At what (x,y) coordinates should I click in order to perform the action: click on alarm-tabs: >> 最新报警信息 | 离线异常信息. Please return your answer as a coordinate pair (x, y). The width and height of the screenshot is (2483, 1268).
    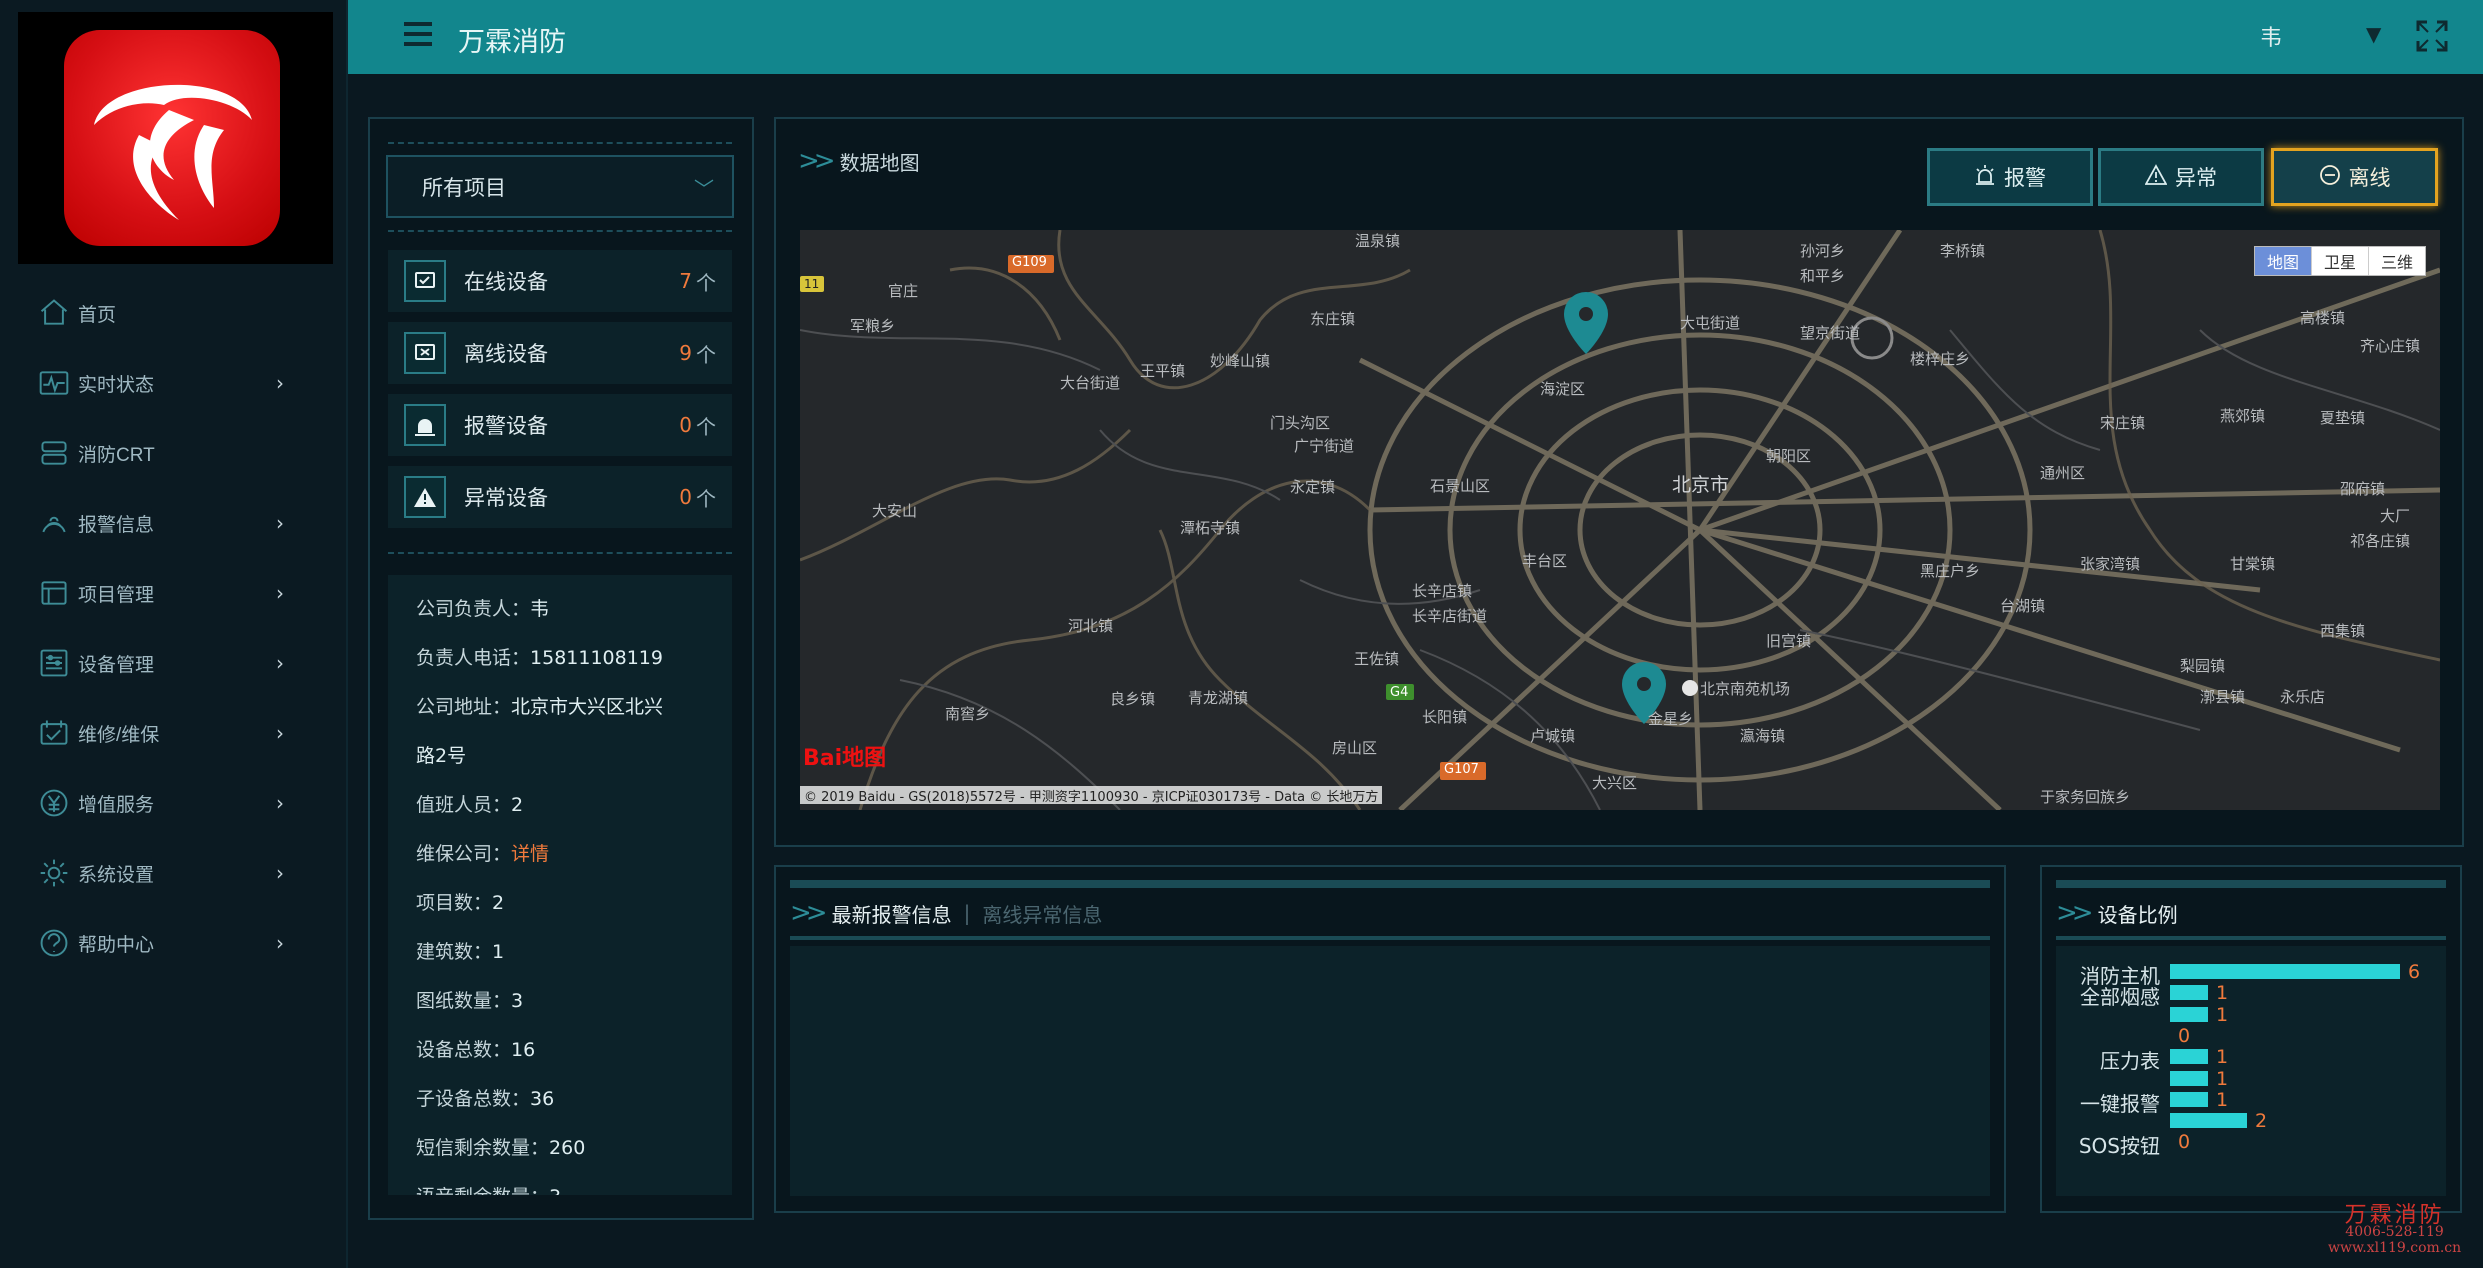
    Looking at the image, I should click on (946, 913).